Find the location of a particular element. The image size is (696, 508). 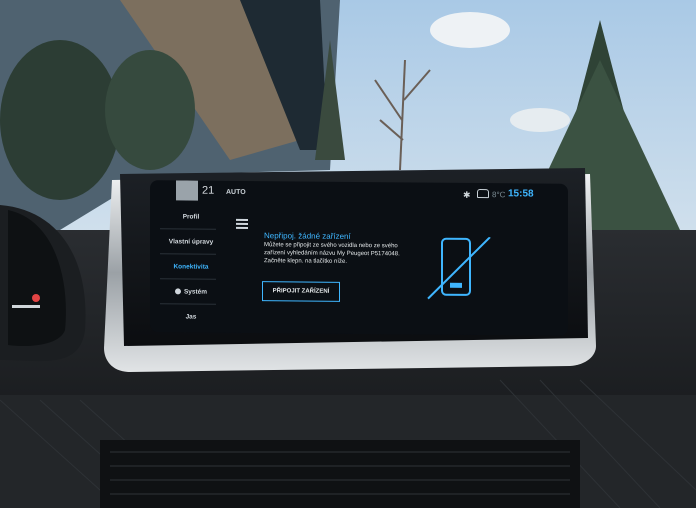

connect-device-button: PŘIPOJIT ZAŘÍZENÍ is located at coordinates (301, 291).